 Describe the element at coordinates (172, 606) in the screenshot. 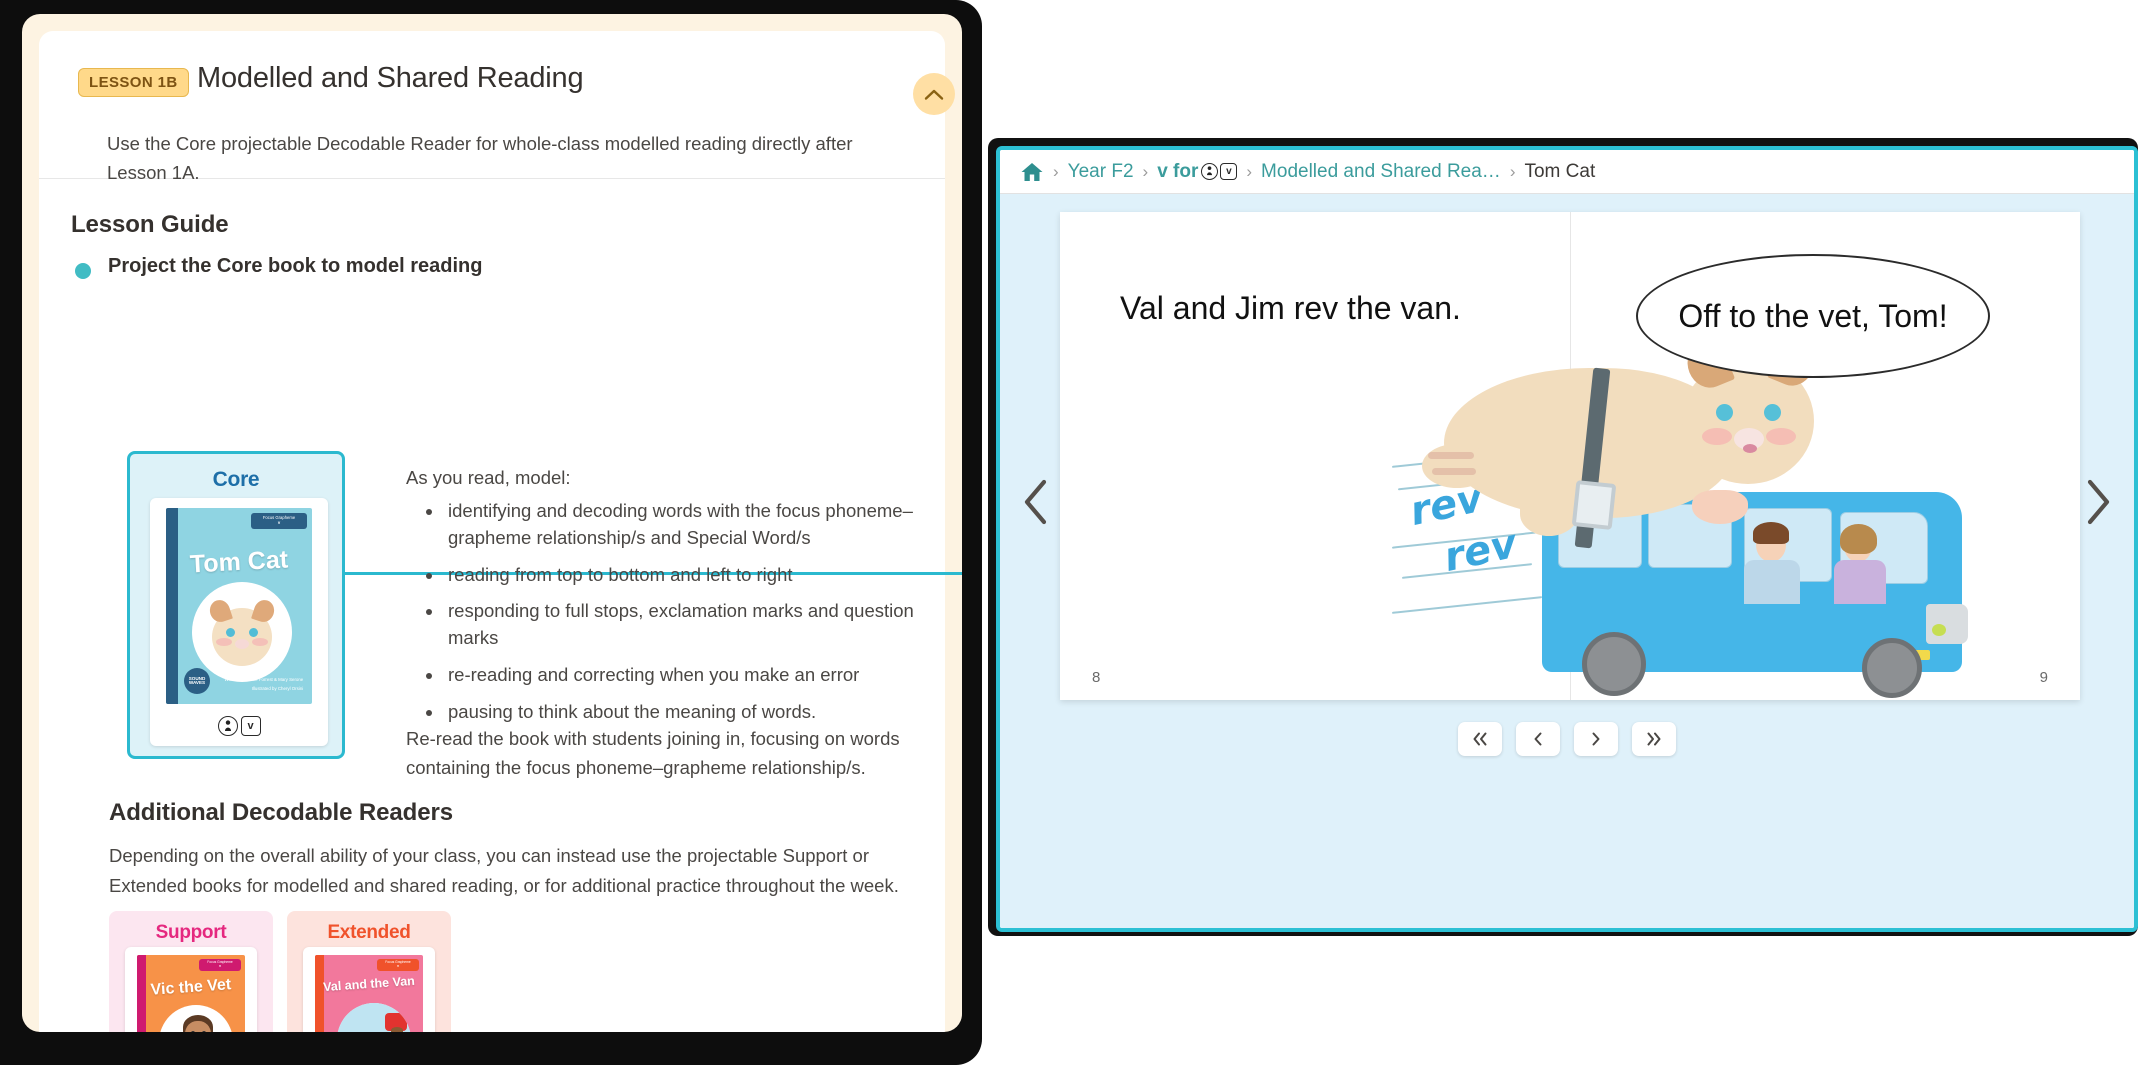

I see `cover-spine` at that location.